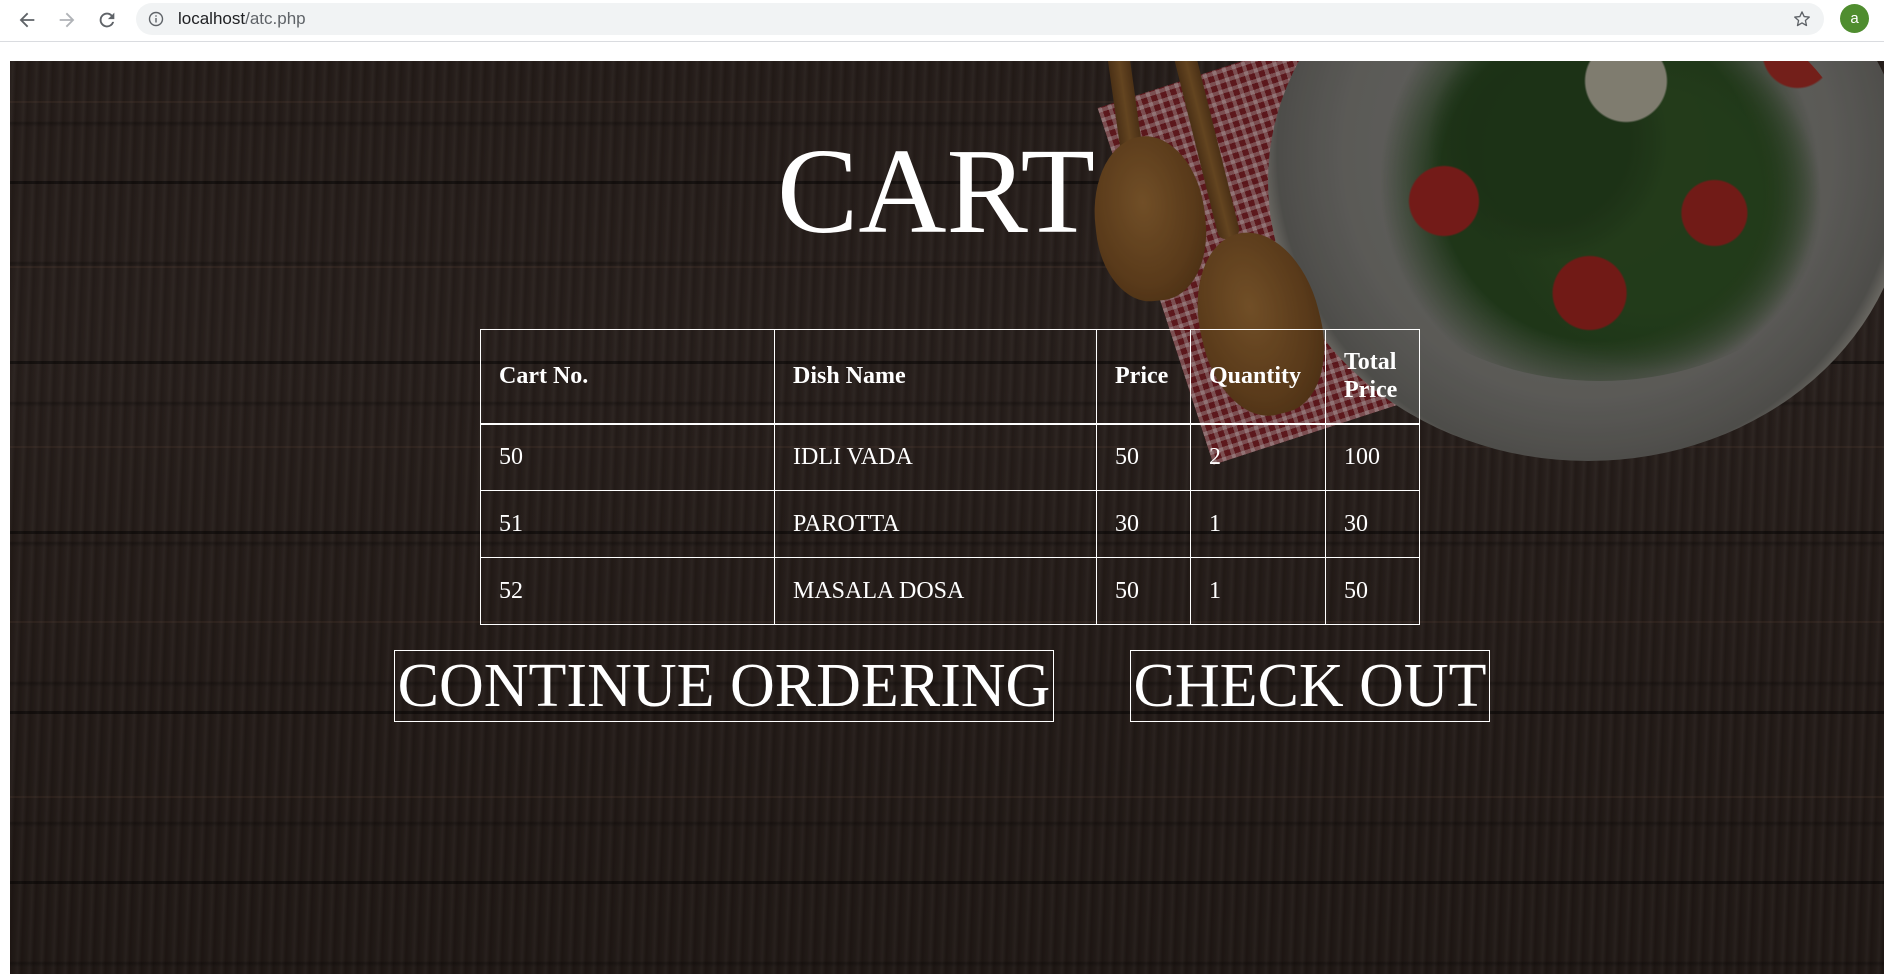 This screenshot has width=1884, height=974. Describe the element at coordinates (627, 591) in the screenshot. I see `cell-cart-no: 52` at that location.